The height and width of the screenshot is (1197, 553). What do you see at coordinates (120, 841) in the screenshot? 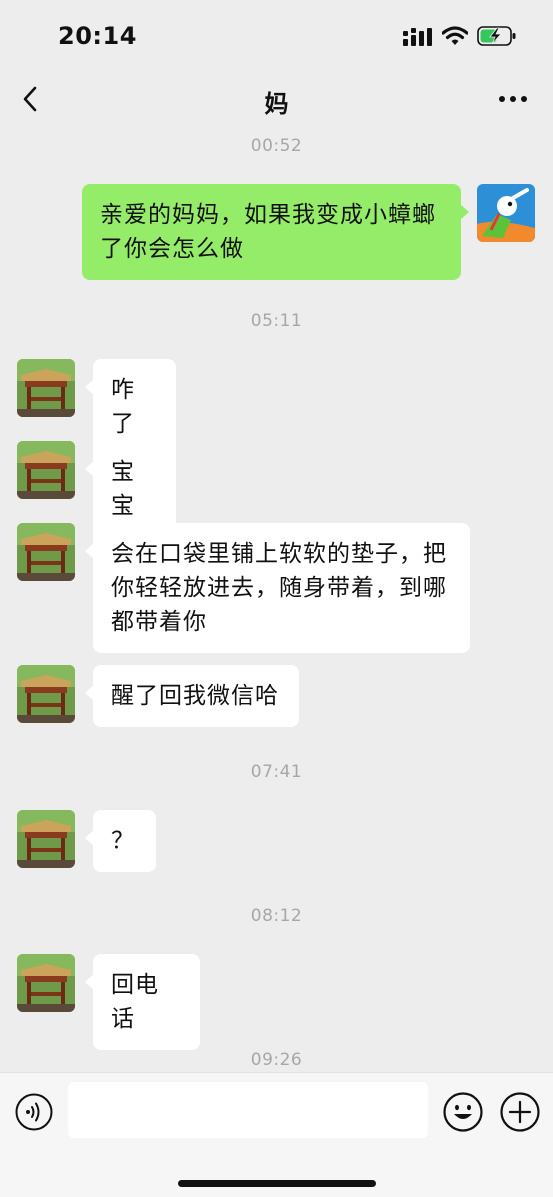
I see `message-bubble-received: ？` at bounding box center [120, 841].